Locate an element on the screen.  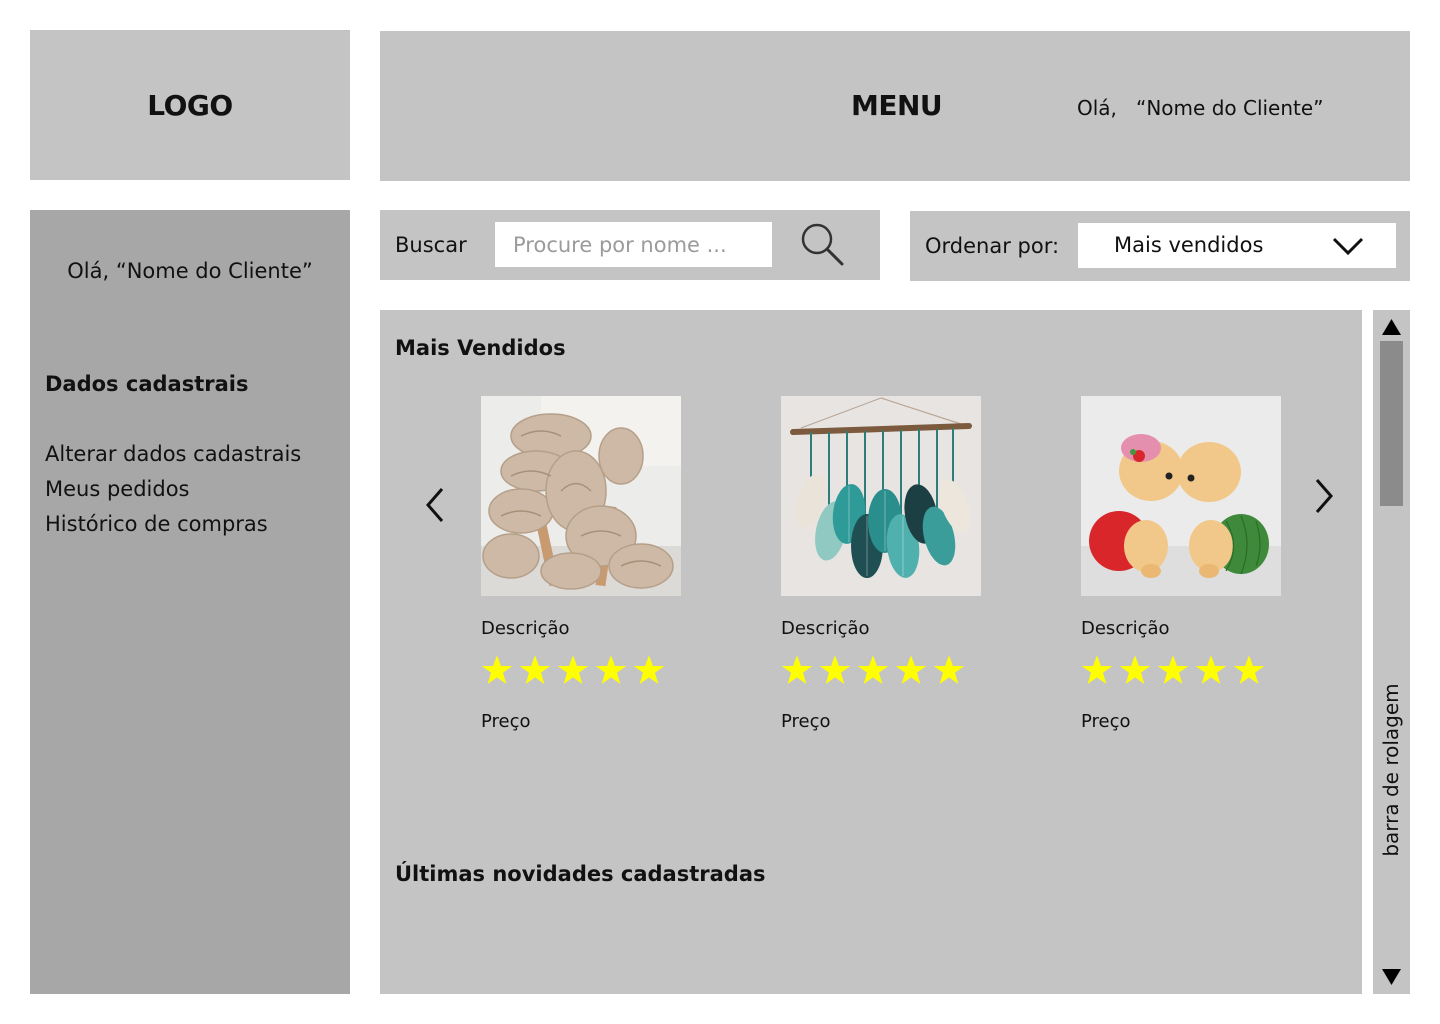
sidebar-link-alterar-dados: Alterar dados cadastrais is located at coordinates (173, 454).